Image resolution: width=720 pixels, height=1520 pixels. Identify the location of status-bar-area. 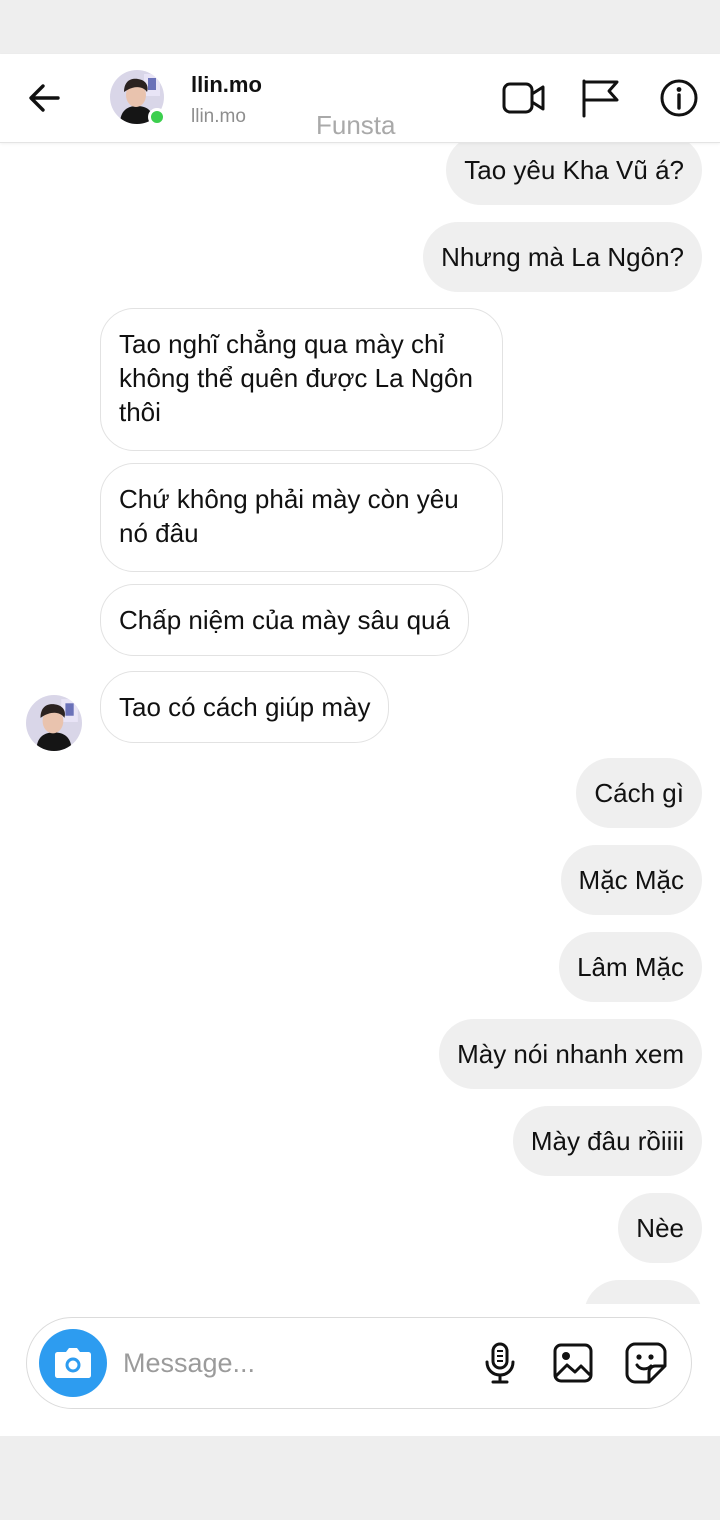
(360, 27).